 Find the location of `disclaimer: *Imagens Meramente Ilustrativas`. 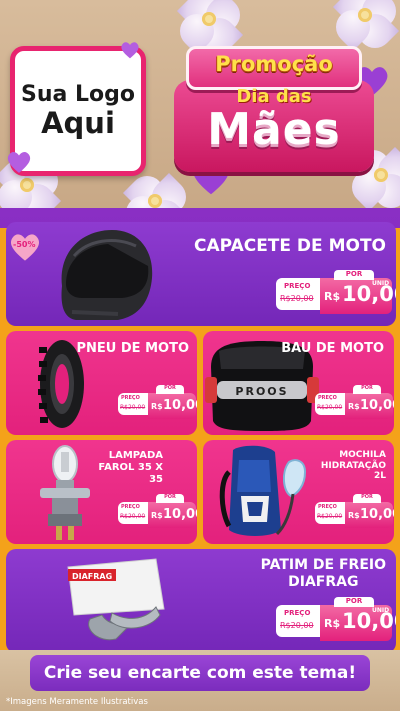

disclaimer: *Imagens Meramente Ilustrativas is located at coordinates (77, 702).